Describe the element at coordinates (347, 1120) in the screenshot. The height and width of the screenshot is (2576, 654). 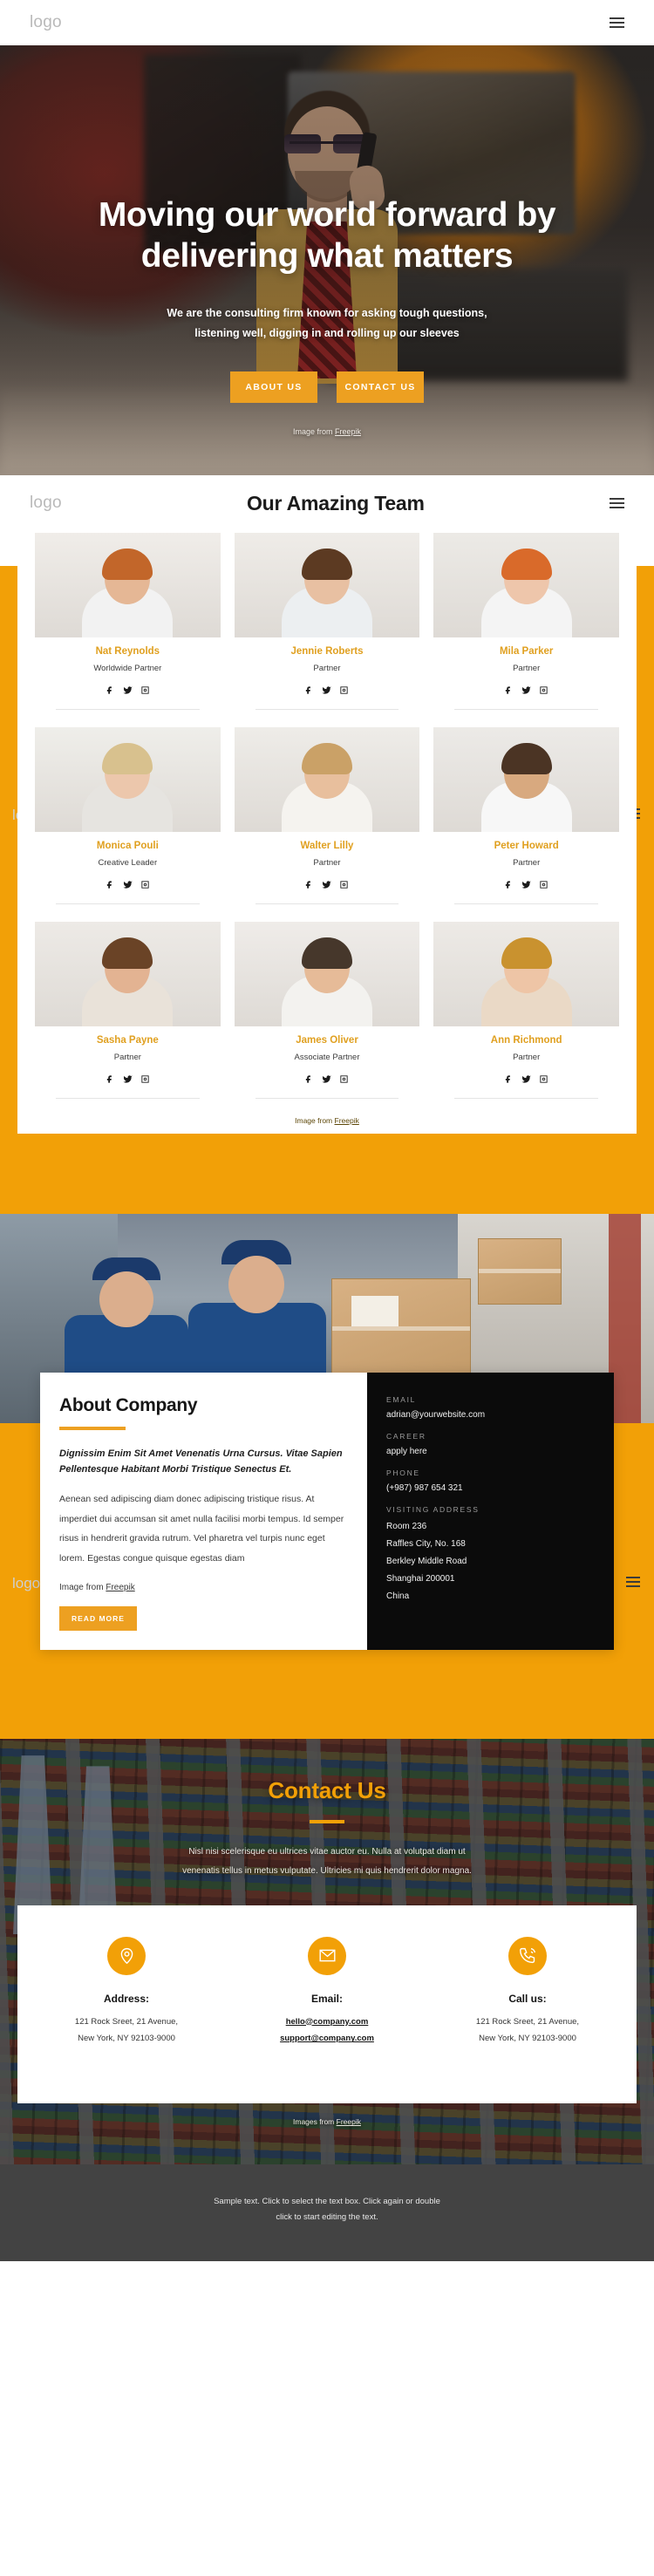
I see `team-credit-link: Freepik` at that location.